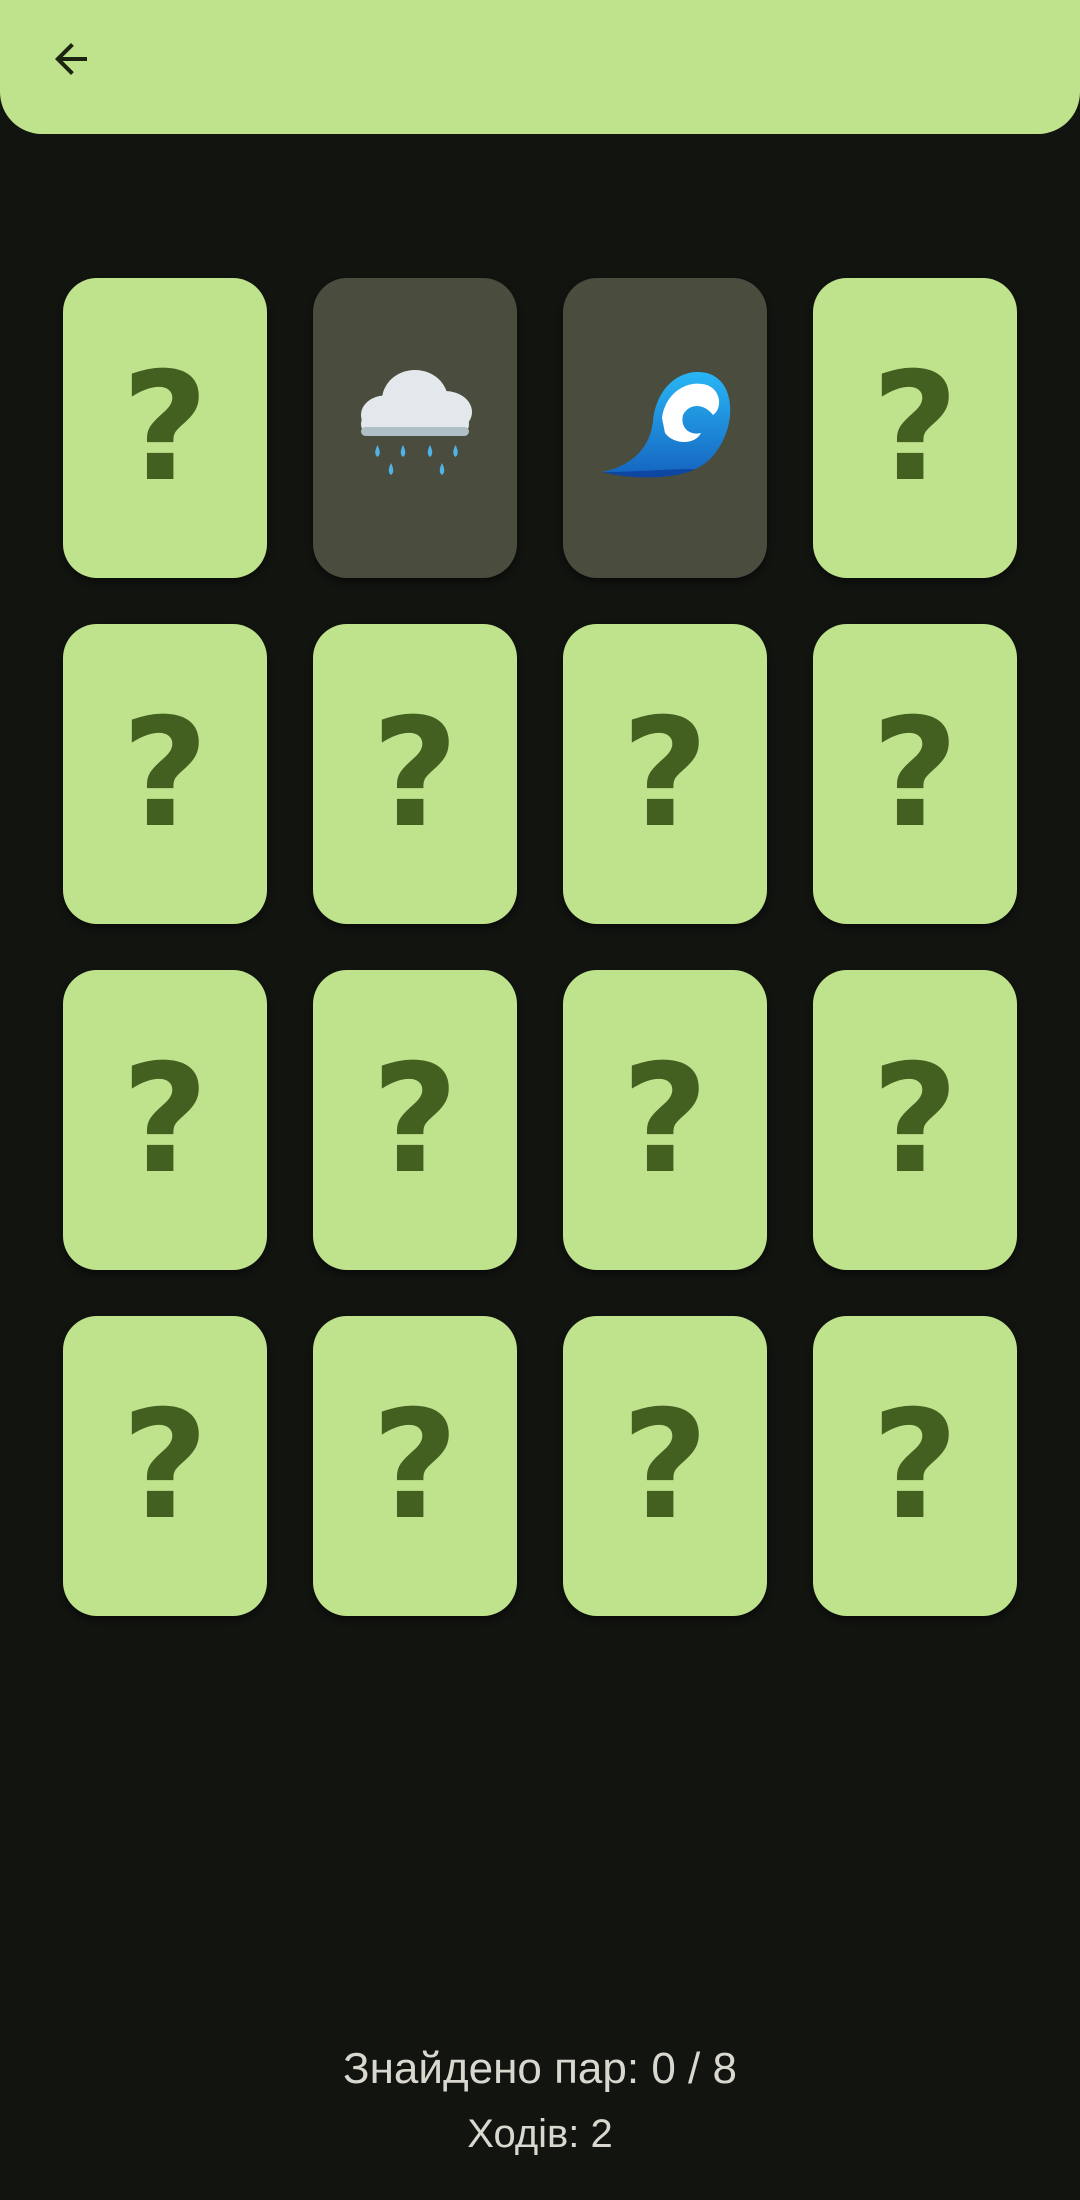  I want to click on top-app-bar, so click(540, 67).